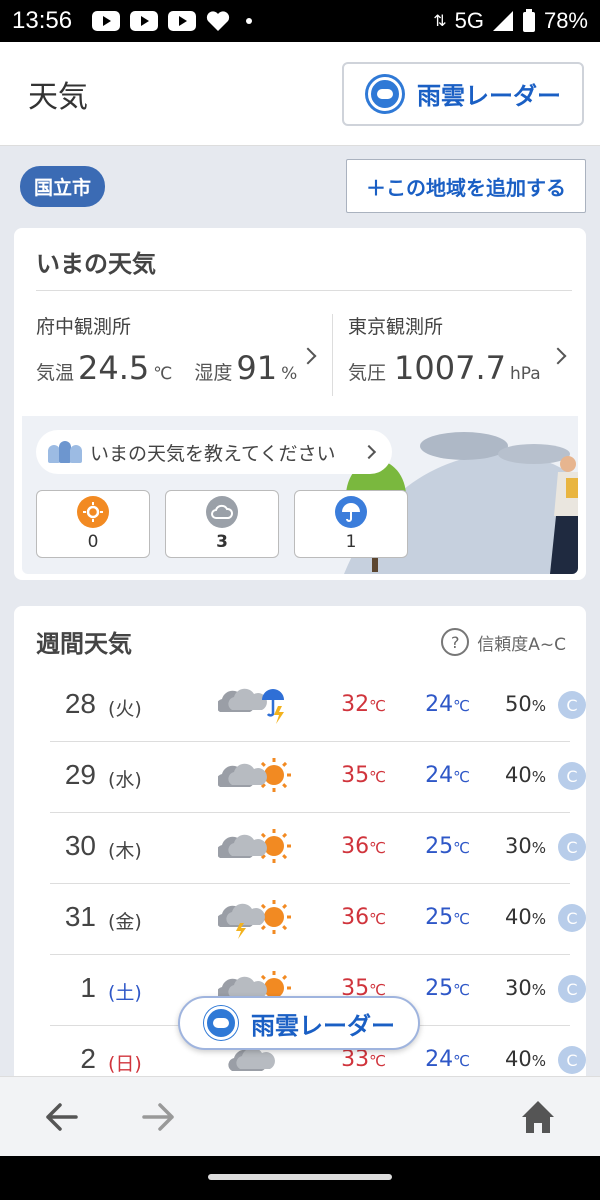 The height and width of the screenshot is (1200, 600). Describe the element at coordinates (521, 644) in the screenshot. I see `reliability-label: 信頼度A~C` at that location.